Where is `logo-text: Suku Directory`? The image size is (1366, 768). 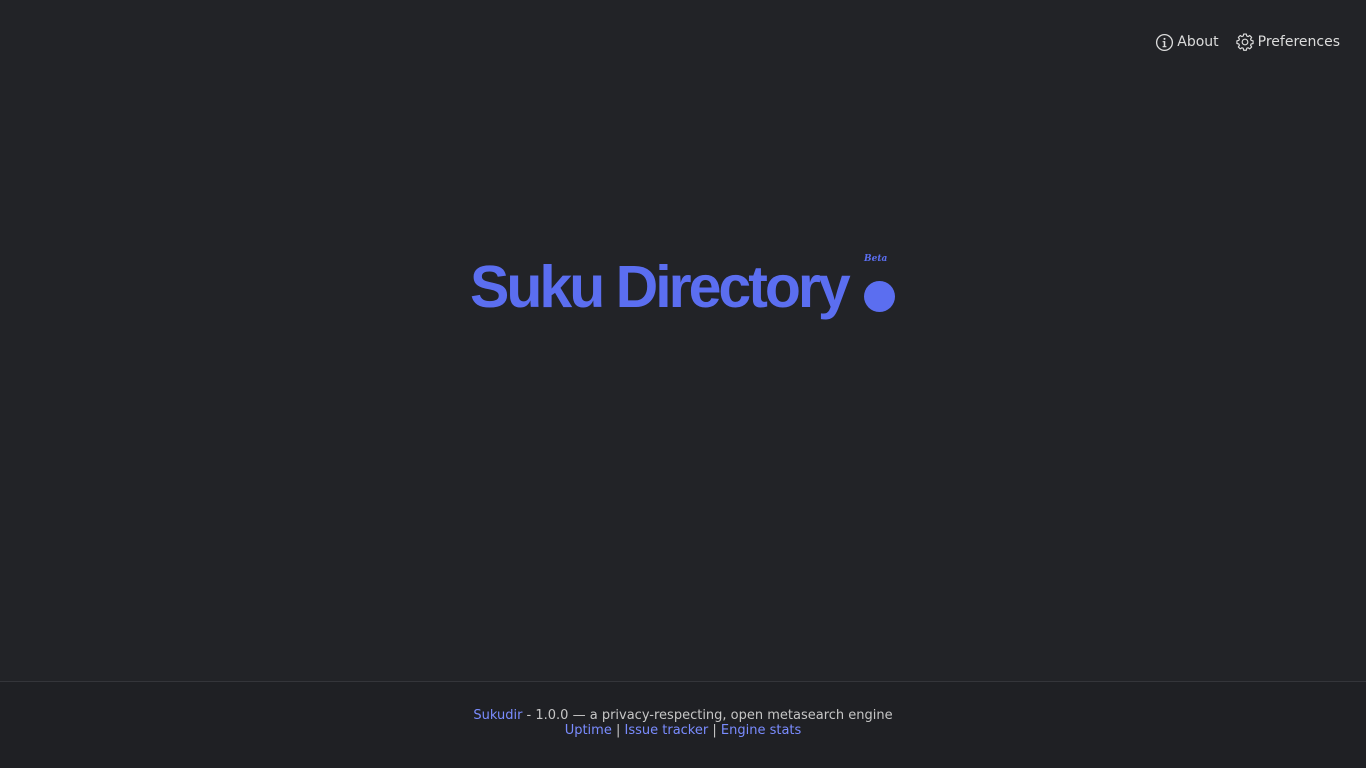
logo-text: Suku Directory is located at coordinates (660, 287).